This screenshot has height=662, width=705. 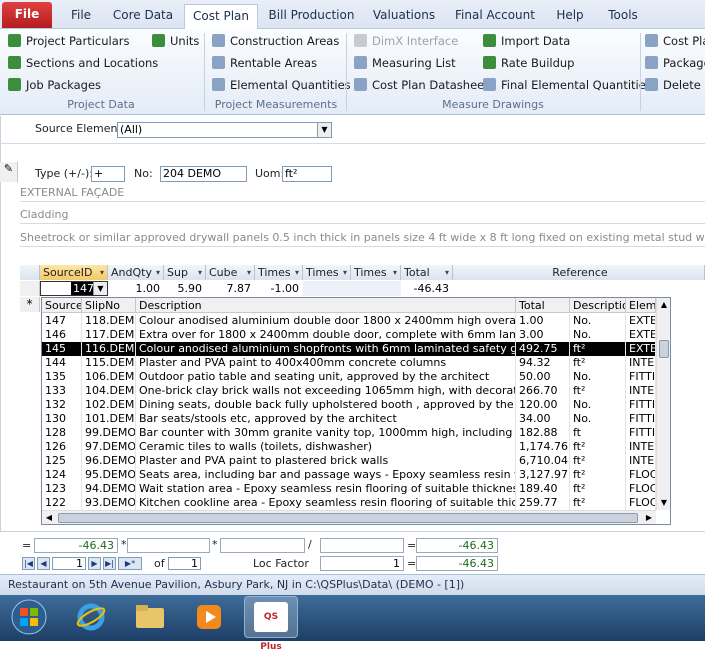 I want to click on media-player-button, so click(x=209, y=617).